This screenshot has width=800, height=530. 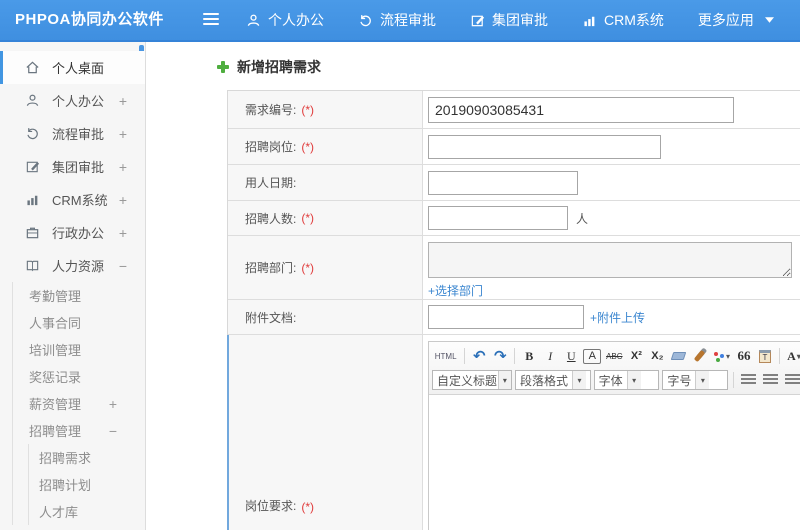 What do you see at coordinates (87, 457) in the screenshot?
I see `sidebar-subitem-recruit-demand: 招聘需求` at bounding box center [87, 457].